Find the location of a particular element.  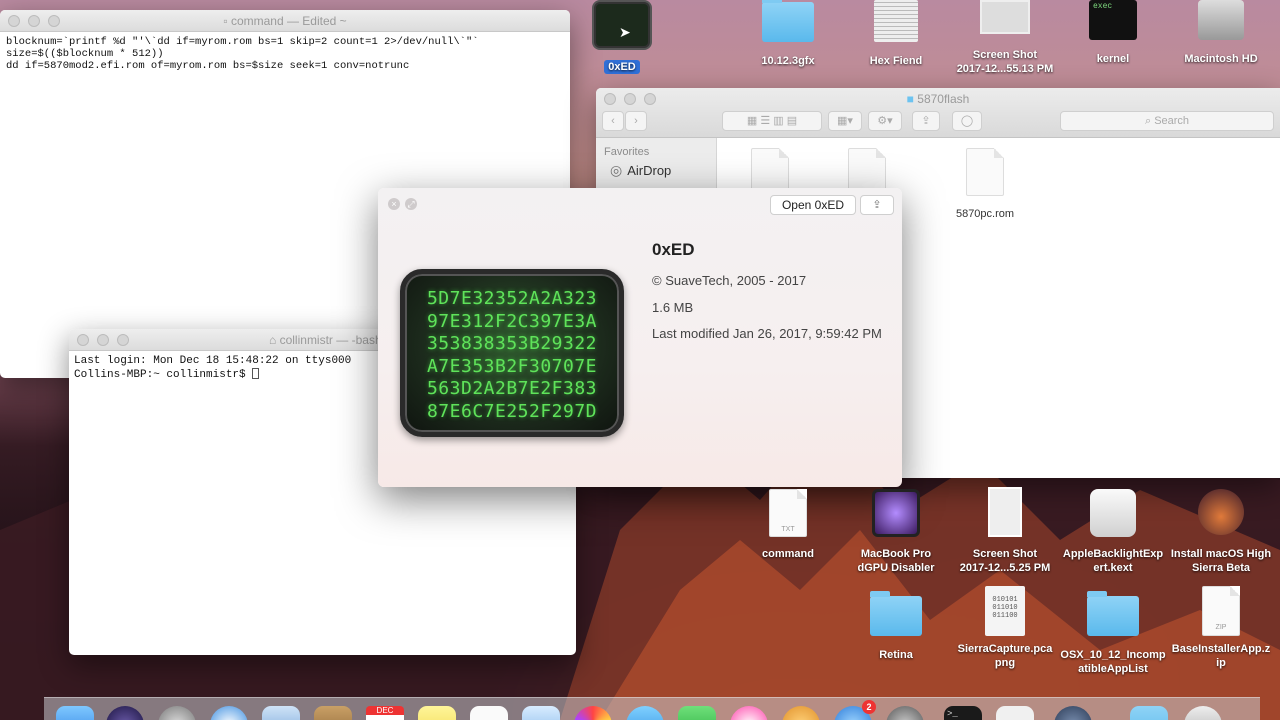

search-field: ⌕ Search is located at coordinates (1167, 121).